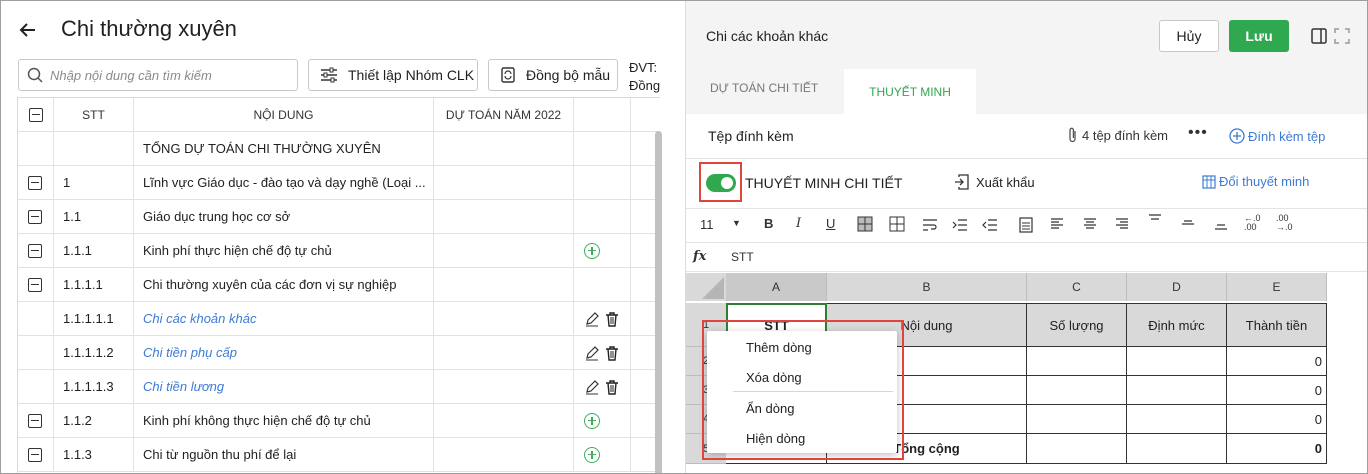  Describe the element at coordinates (706, 287) in the screenshot. I see `sheet-corner` at that location.